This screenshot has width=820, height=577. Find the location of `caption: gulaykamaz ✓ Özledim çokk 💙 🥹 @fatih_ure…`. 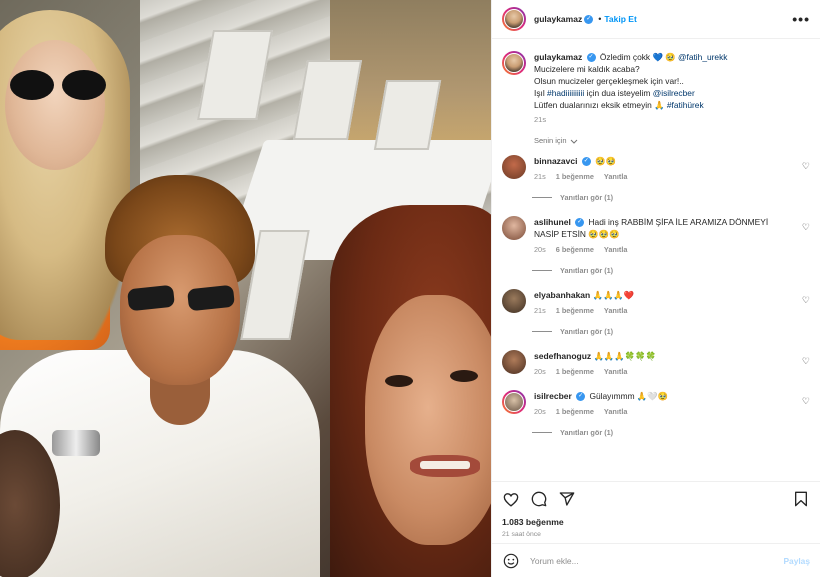

caption: gulaykamaz ✓ Özledim çokk 💙 🥹 @fatih_ure… is located at coordinates (656, 87).